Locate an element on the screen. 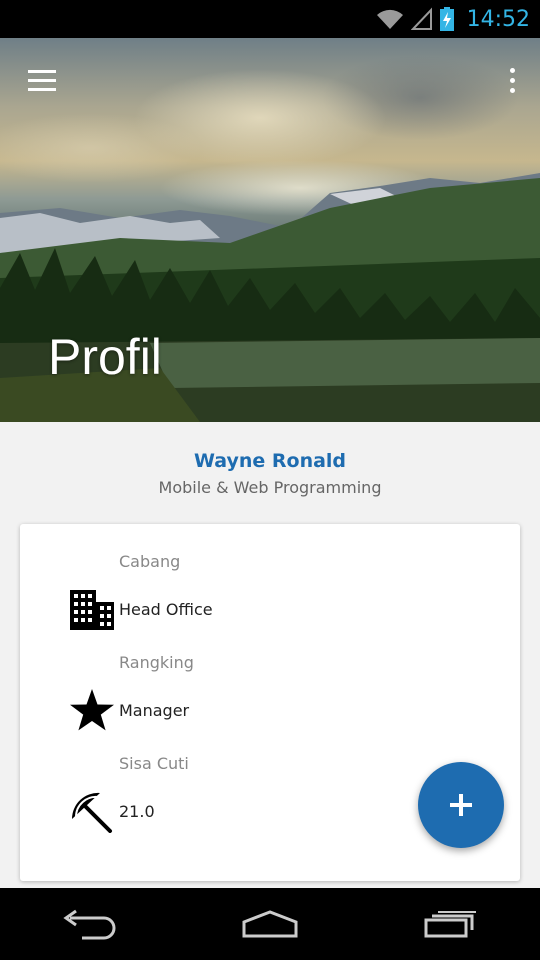 This screenshot has width=540, height=960. add-fab-button is located at coordinates (461, 805).